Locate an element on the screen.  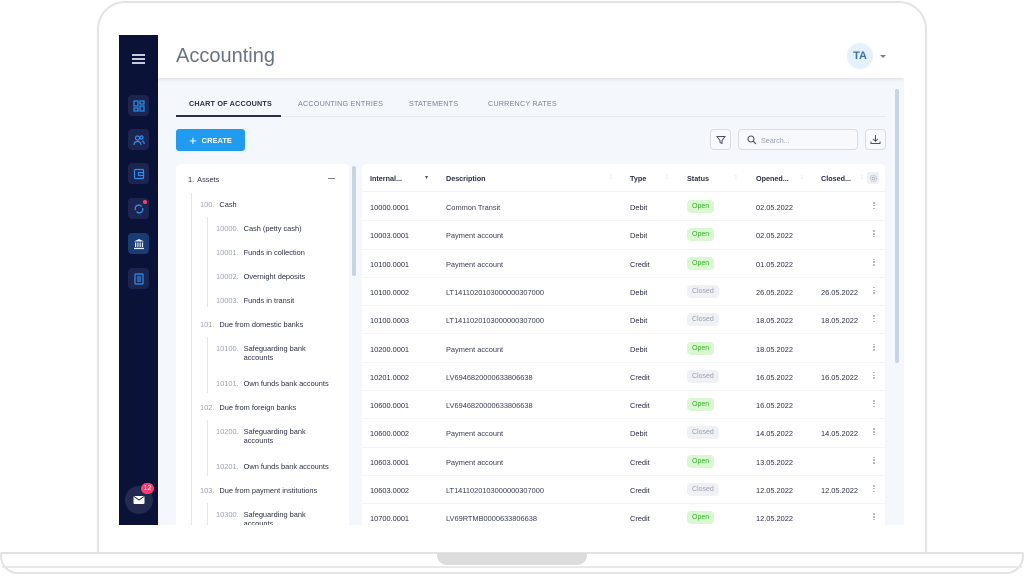
tree-guide is located at coordinates (207, 514).